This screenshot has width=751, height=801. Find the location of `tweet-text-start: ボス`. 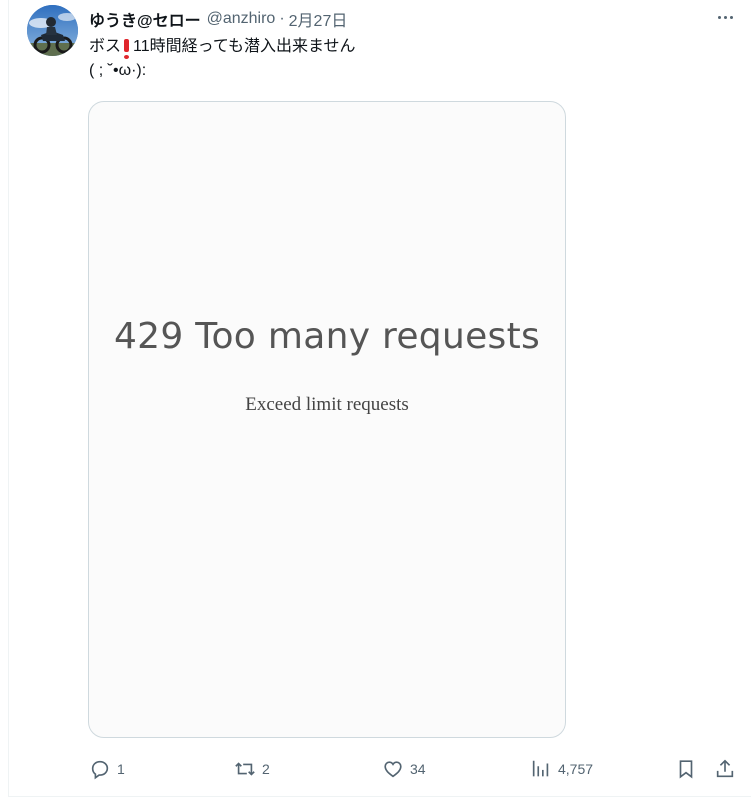

tweet-text-start: ボス is located at coordinates (105, 46).